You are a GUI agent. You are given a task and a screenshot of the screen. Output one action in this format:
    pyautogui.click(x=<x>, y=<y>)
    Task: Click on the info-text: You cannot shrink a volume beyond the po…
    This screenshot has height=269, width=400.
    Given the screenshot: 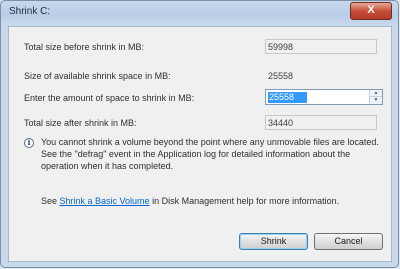 What is the action you would take?
    pyautogui.click(x=213, y=154)
    